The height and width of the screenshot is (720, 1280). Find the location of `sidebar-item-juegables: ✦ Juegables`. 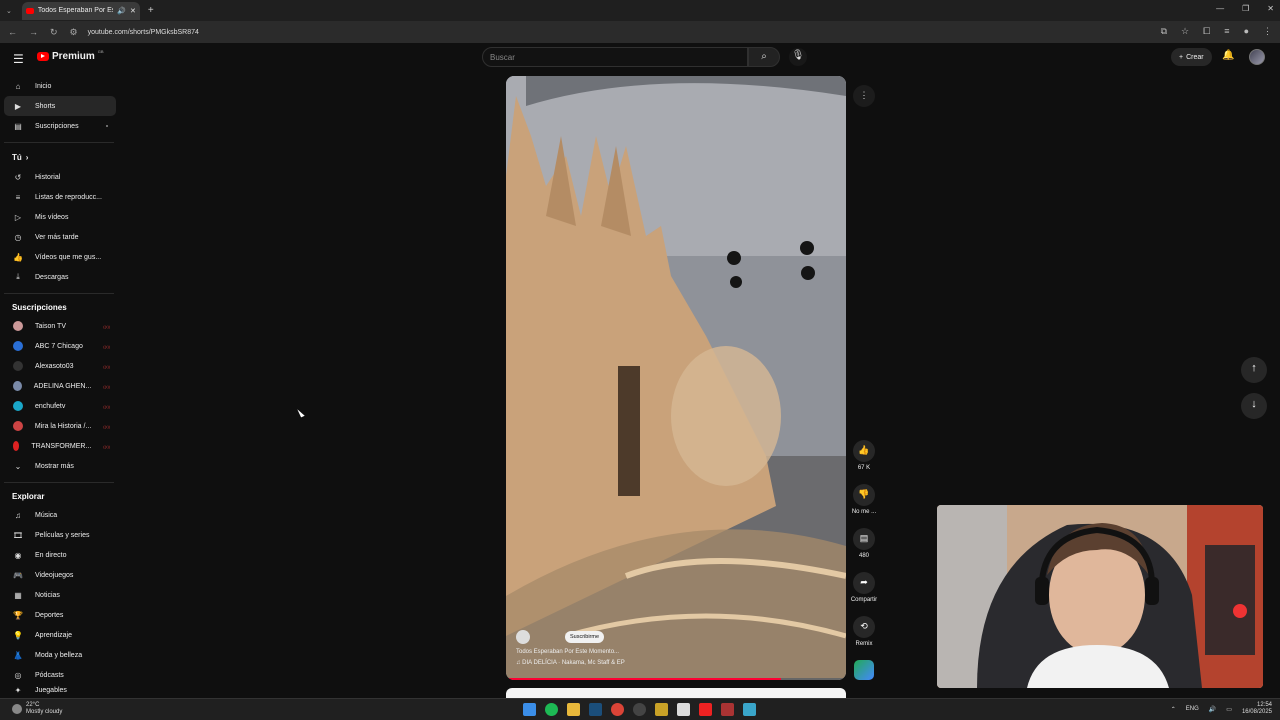

sidebar-item-juegables: ✦ Juegables is located at coordinates (60, 690).